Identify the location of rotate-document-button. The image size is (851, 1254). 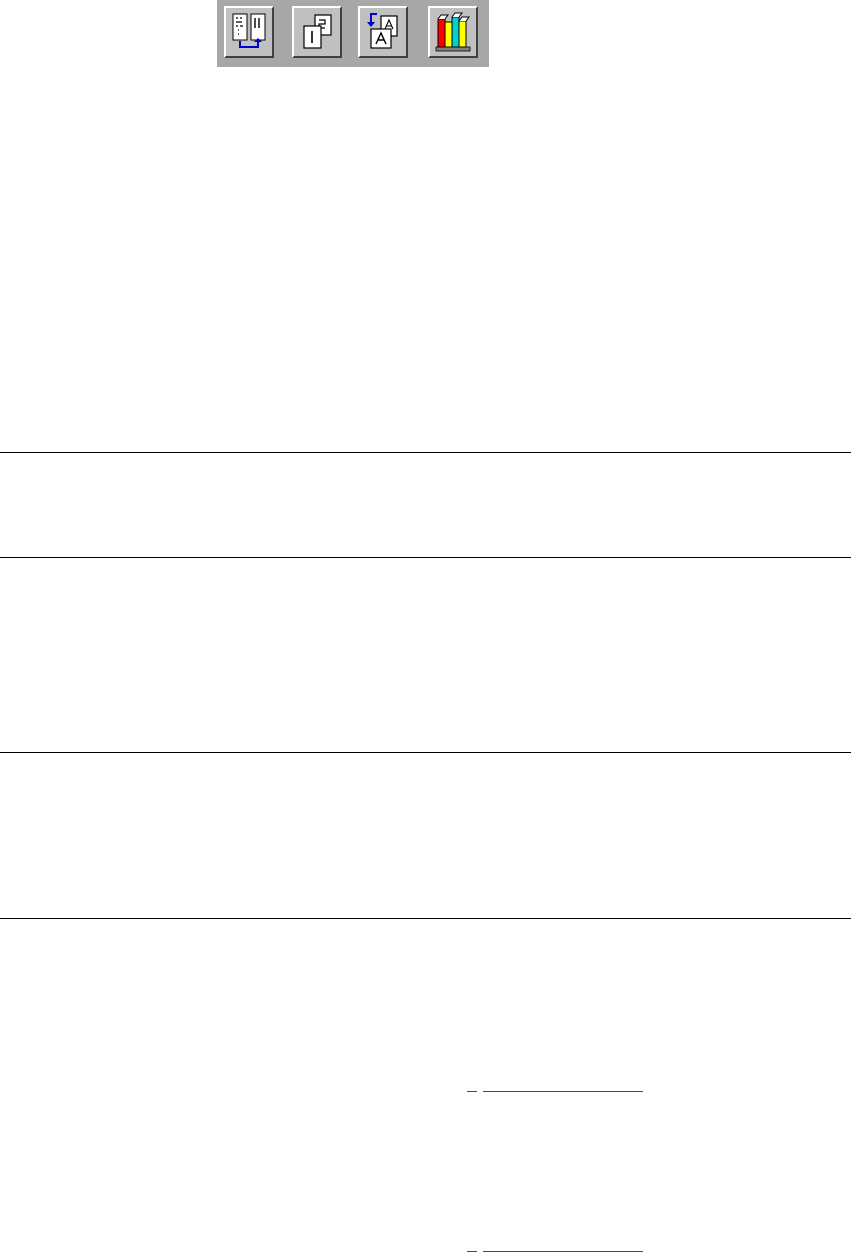
(383, 32).